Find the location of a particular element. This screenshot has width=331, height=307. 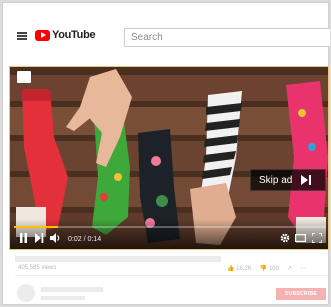

youtube-logo: YouTube is located at coordinates (65, 35).